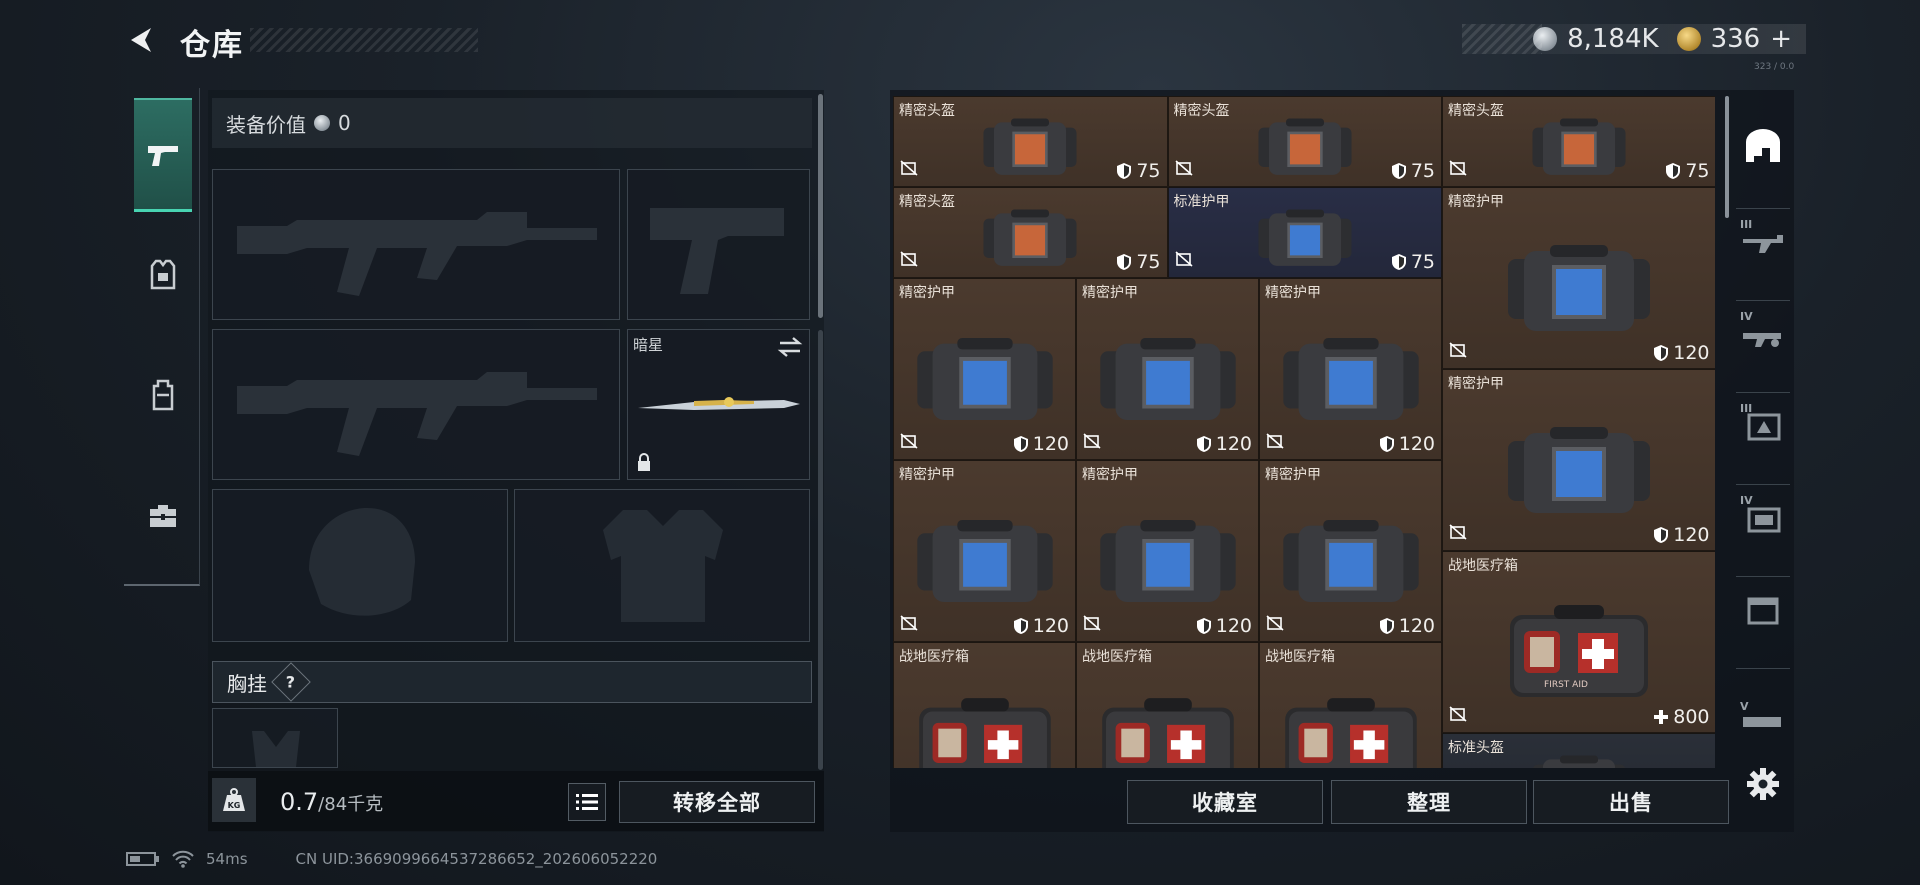 Image resolution: width=1920 pixels, height=885 pixels. I want to click on chest-rig-slot, so click(275, 738).